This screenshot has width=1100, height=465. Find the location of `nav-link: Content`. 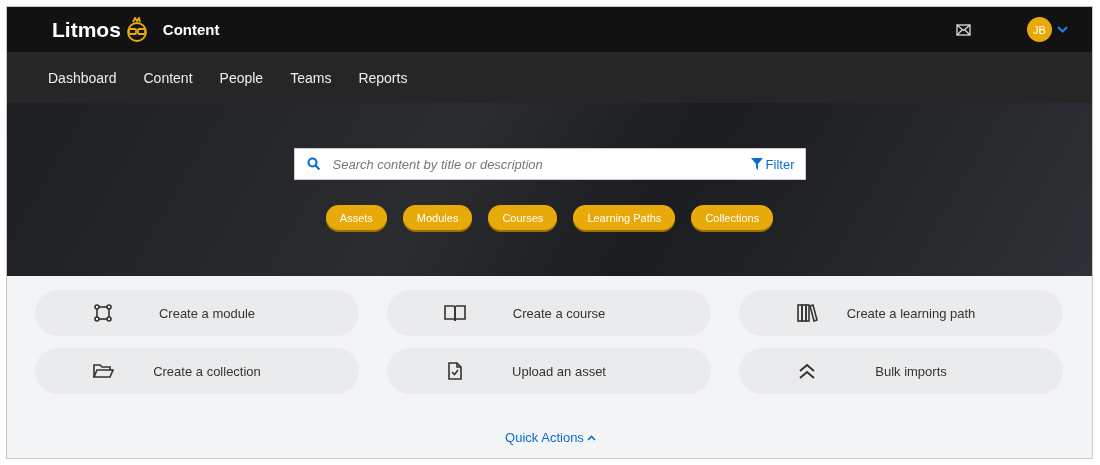

nav-link: Content is located at coordinates (175, 77).